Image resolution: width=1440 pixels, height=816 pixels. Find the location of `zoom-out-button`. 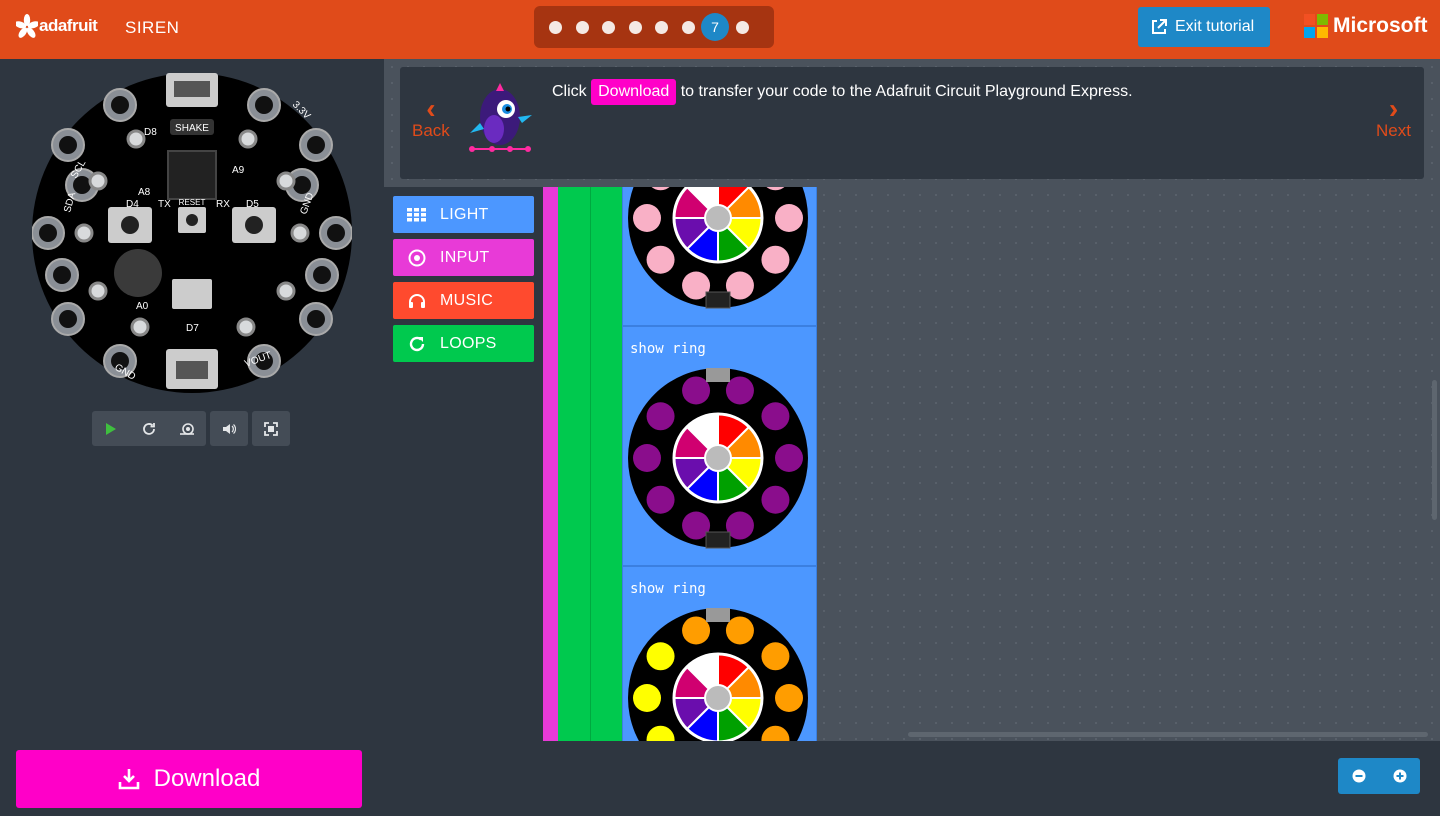

zoom-out-button is located at coordinates (1358, 776).